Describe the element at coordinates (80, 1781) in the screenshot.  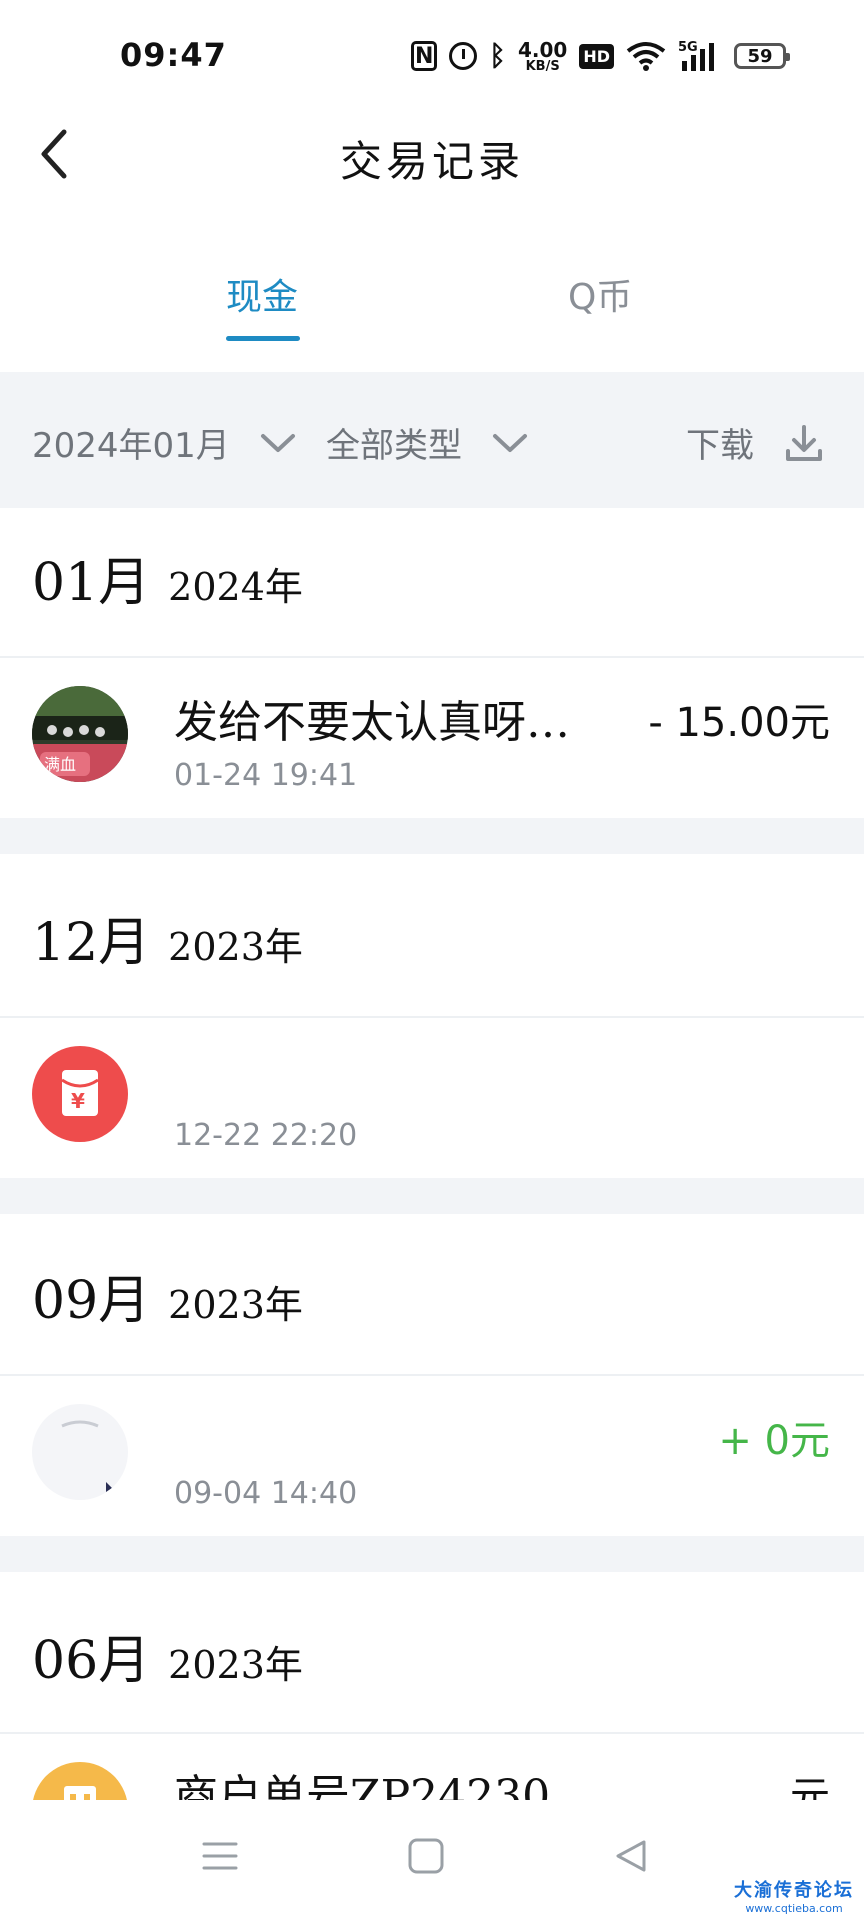
I see `merchant-icon` at that location.